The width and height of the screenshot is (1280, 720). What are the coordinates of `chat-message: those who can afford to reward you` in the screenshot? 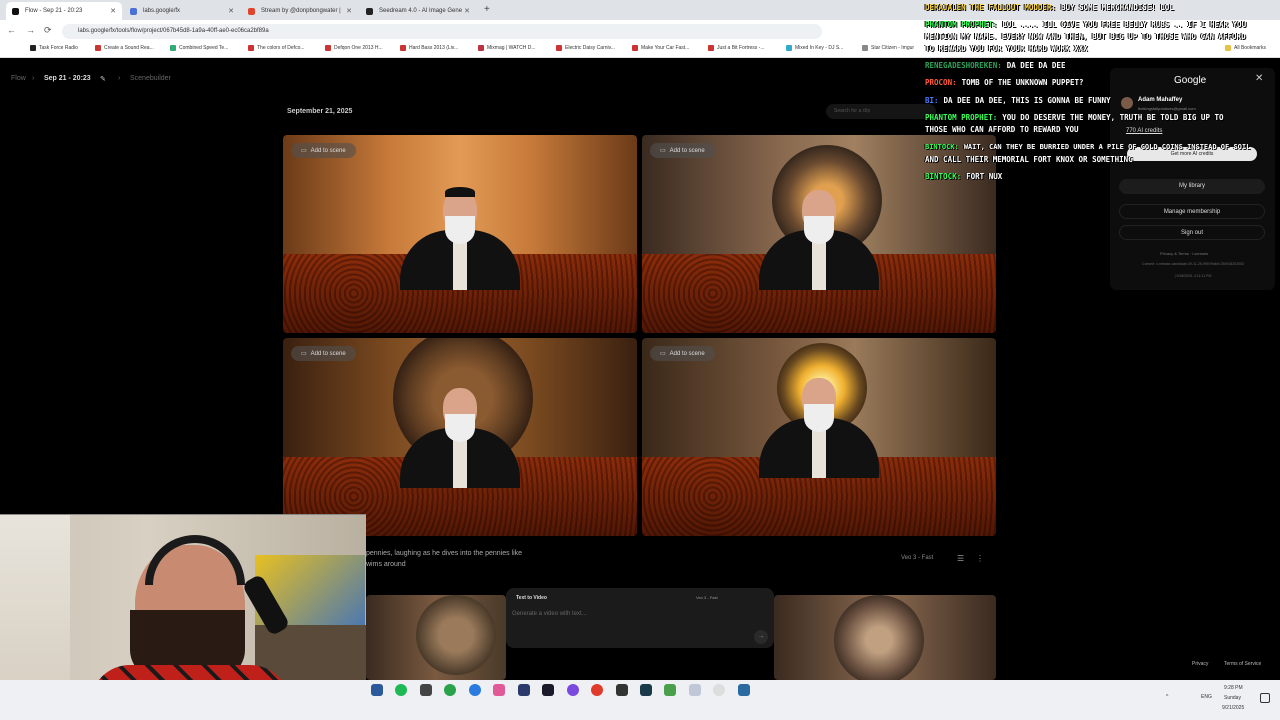 It's located at (1002, 129).